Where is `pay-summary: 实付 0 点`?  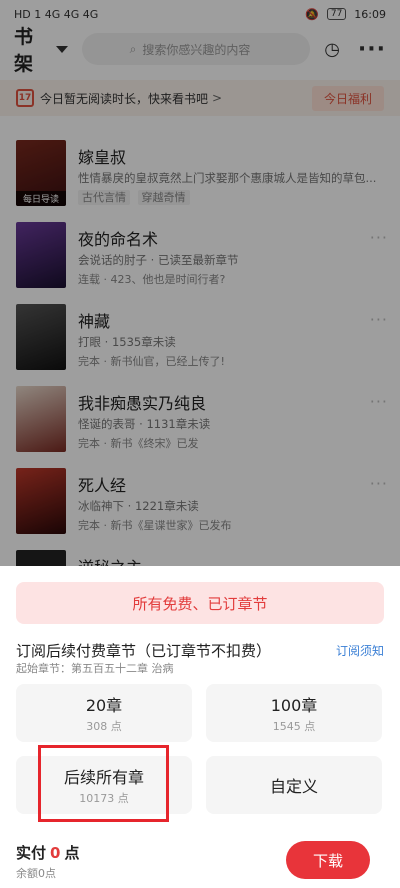
pay-summary: 实付 0 点 is located at coordinates (47, 852).